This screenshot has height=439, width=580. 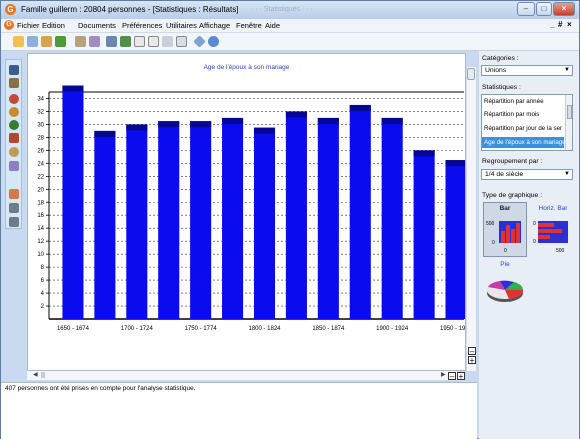 What do you see at coordinates (505, 284) in the screenshot?
I see `pie-type-button: Pie` at bounding box center [505, 284].